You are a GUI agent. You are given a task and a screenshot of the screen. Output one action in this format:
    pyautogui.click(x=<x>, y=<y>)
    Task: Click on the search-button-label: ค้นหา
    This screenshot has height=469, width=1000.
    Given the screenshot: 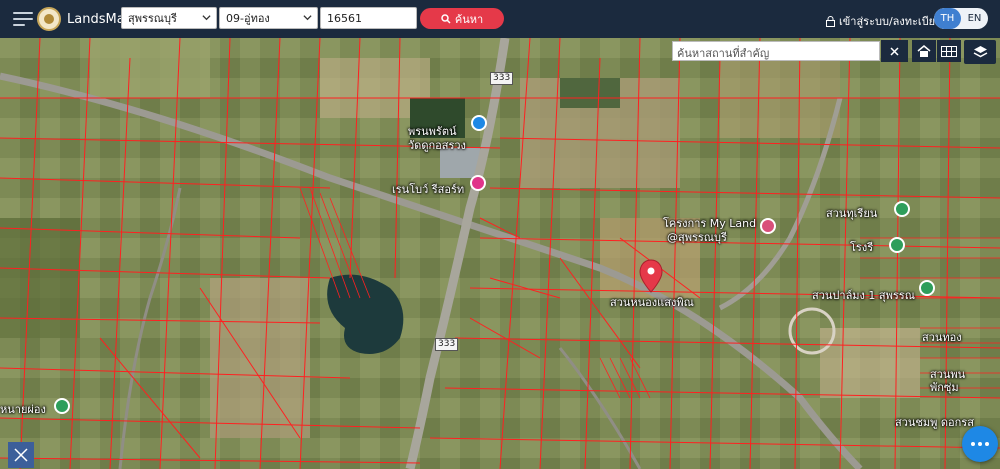 What is the action you would take?
    pyautogui.click(x=469, y=19)
    